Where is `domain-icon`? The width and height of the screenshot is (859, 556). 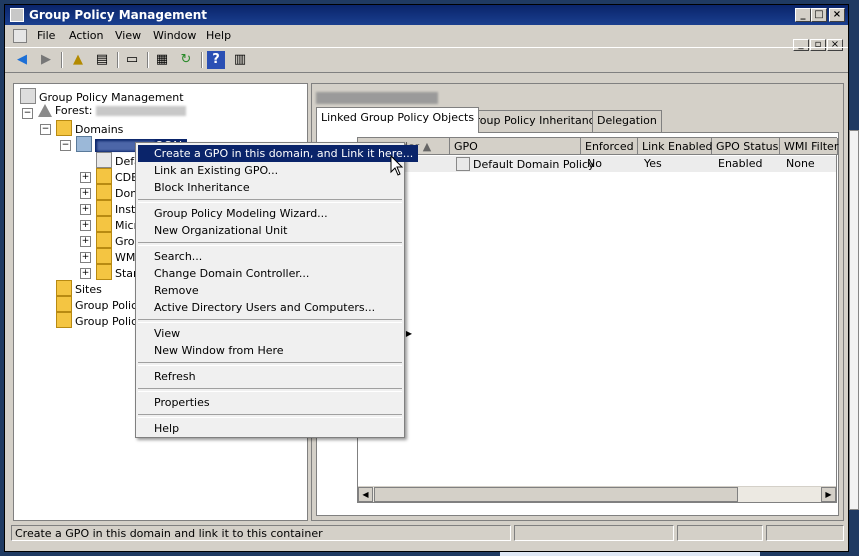 domain-icon is located at coordinates (84, 144).